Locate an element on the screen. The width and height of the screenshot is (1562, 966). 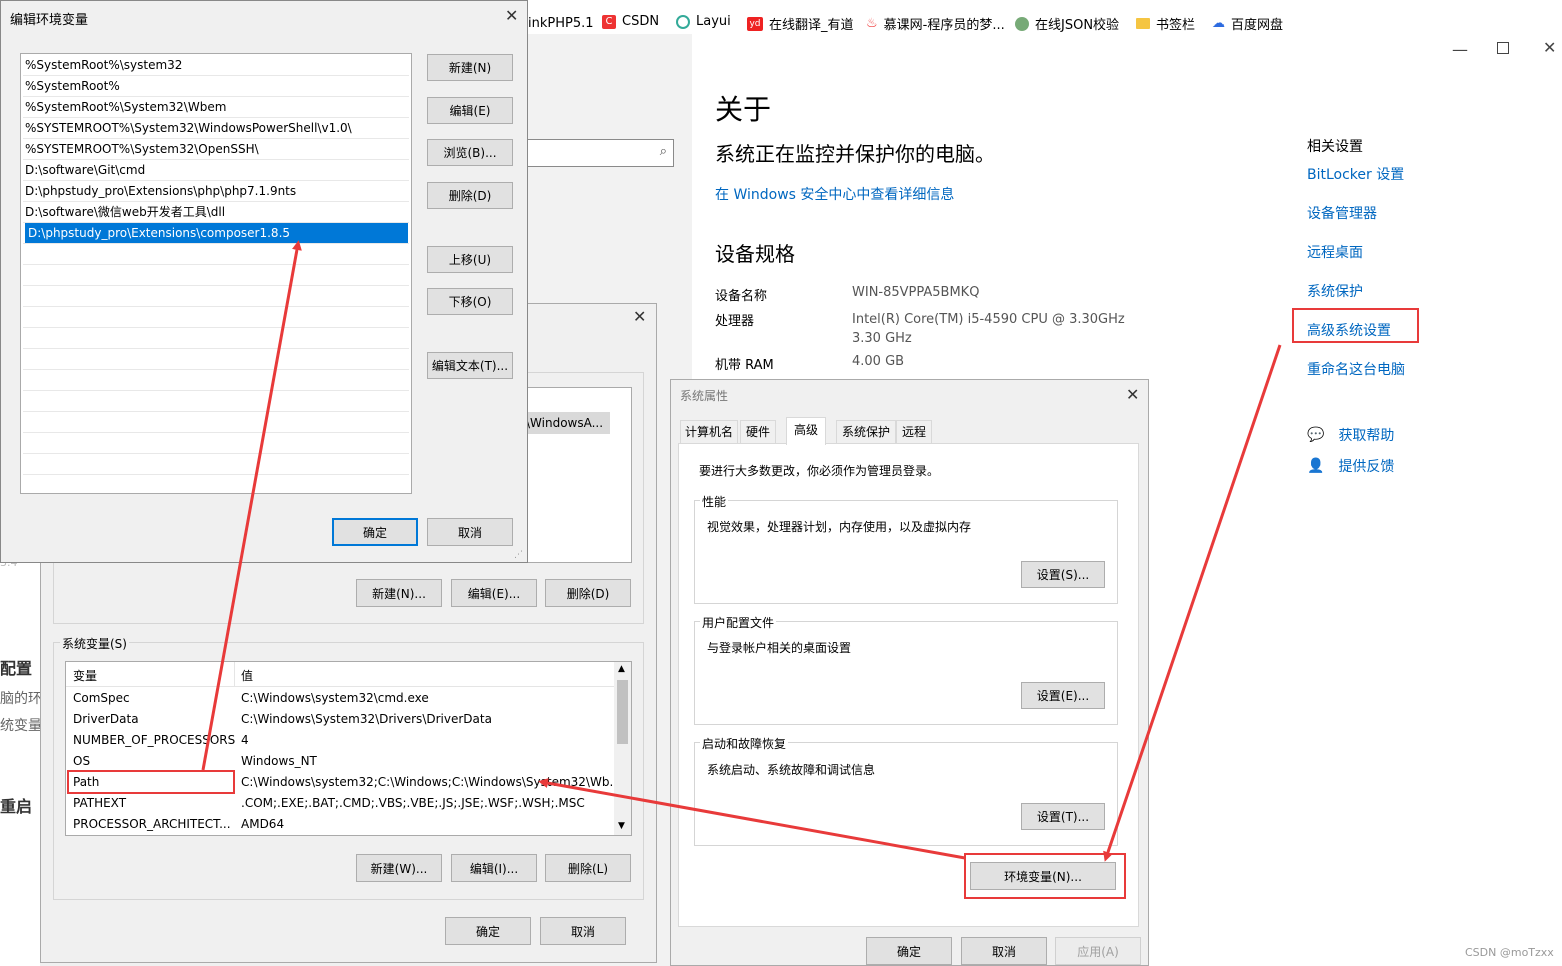
arrow-to-composer-entry is located at coordinates (251, 505).